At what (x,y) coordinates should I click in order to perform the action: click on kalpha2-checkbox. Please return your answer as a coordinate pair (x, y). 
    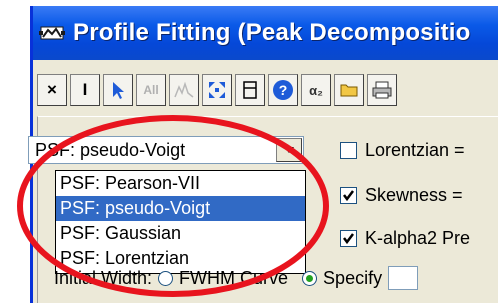
    Looking at the image, I should click on (348, 238).